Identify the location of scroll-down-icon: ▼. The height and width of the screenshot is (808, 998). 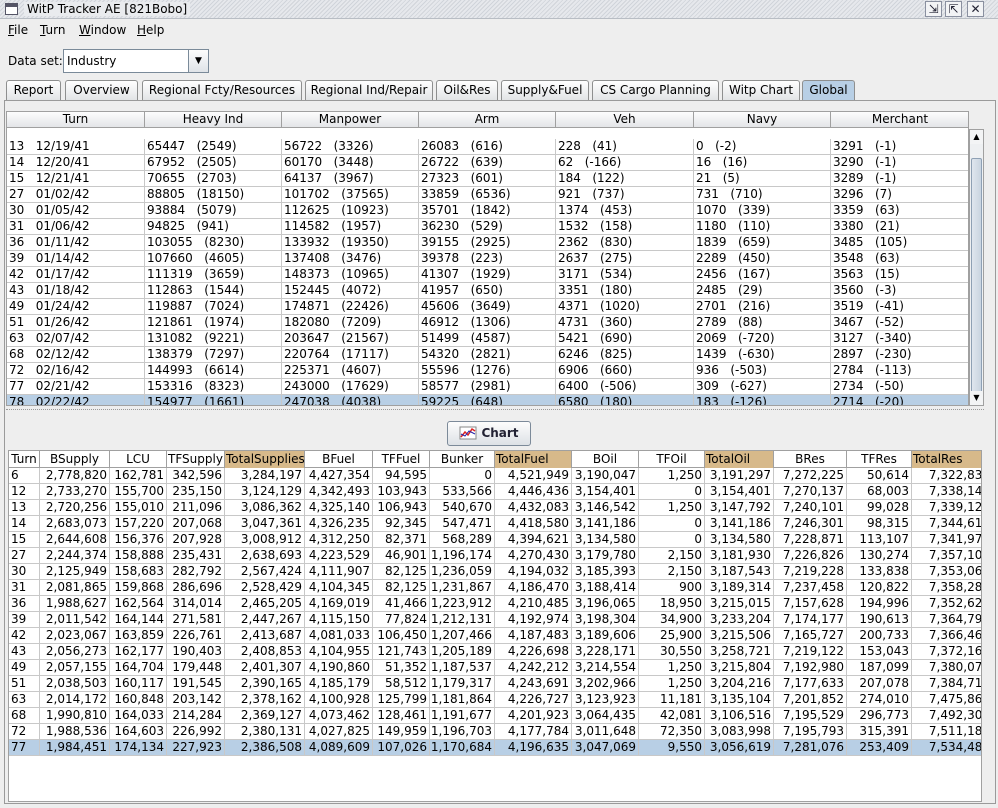
(976, 398).